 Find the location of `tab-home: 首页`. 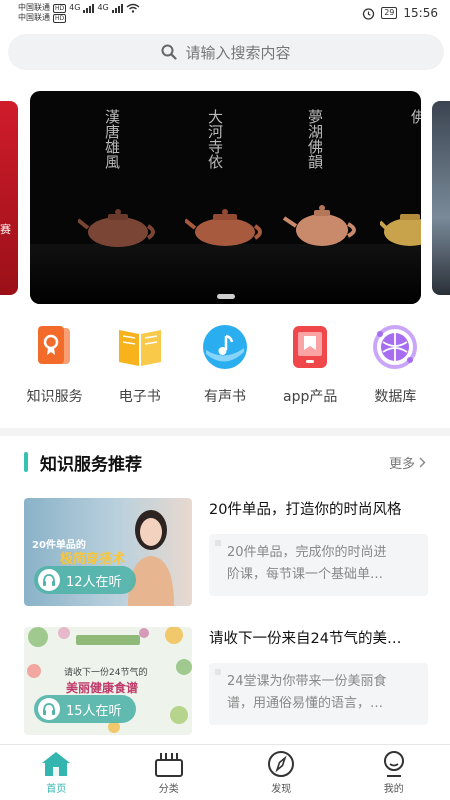

tab-home: 首页 is located at coordinates (56, 772).